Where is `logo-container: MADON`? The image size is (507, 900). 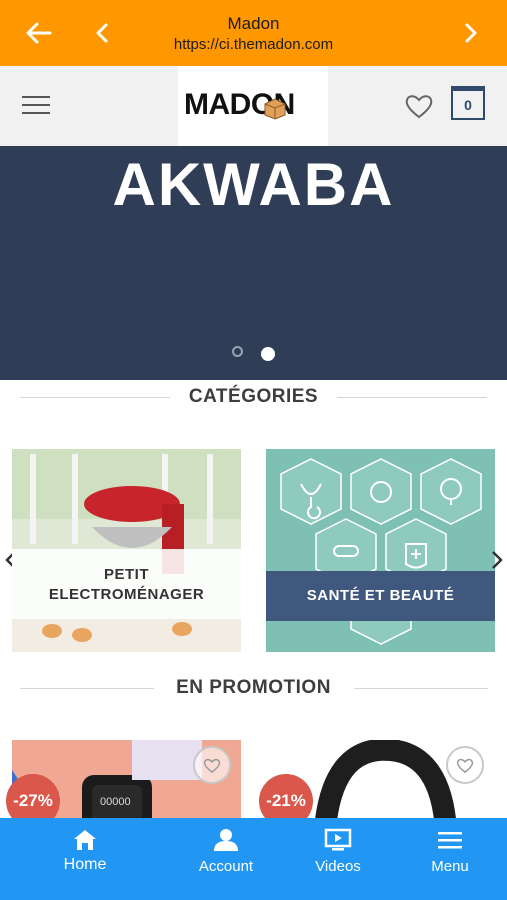 logo-container: MADON is located at coordinates (253, 106).